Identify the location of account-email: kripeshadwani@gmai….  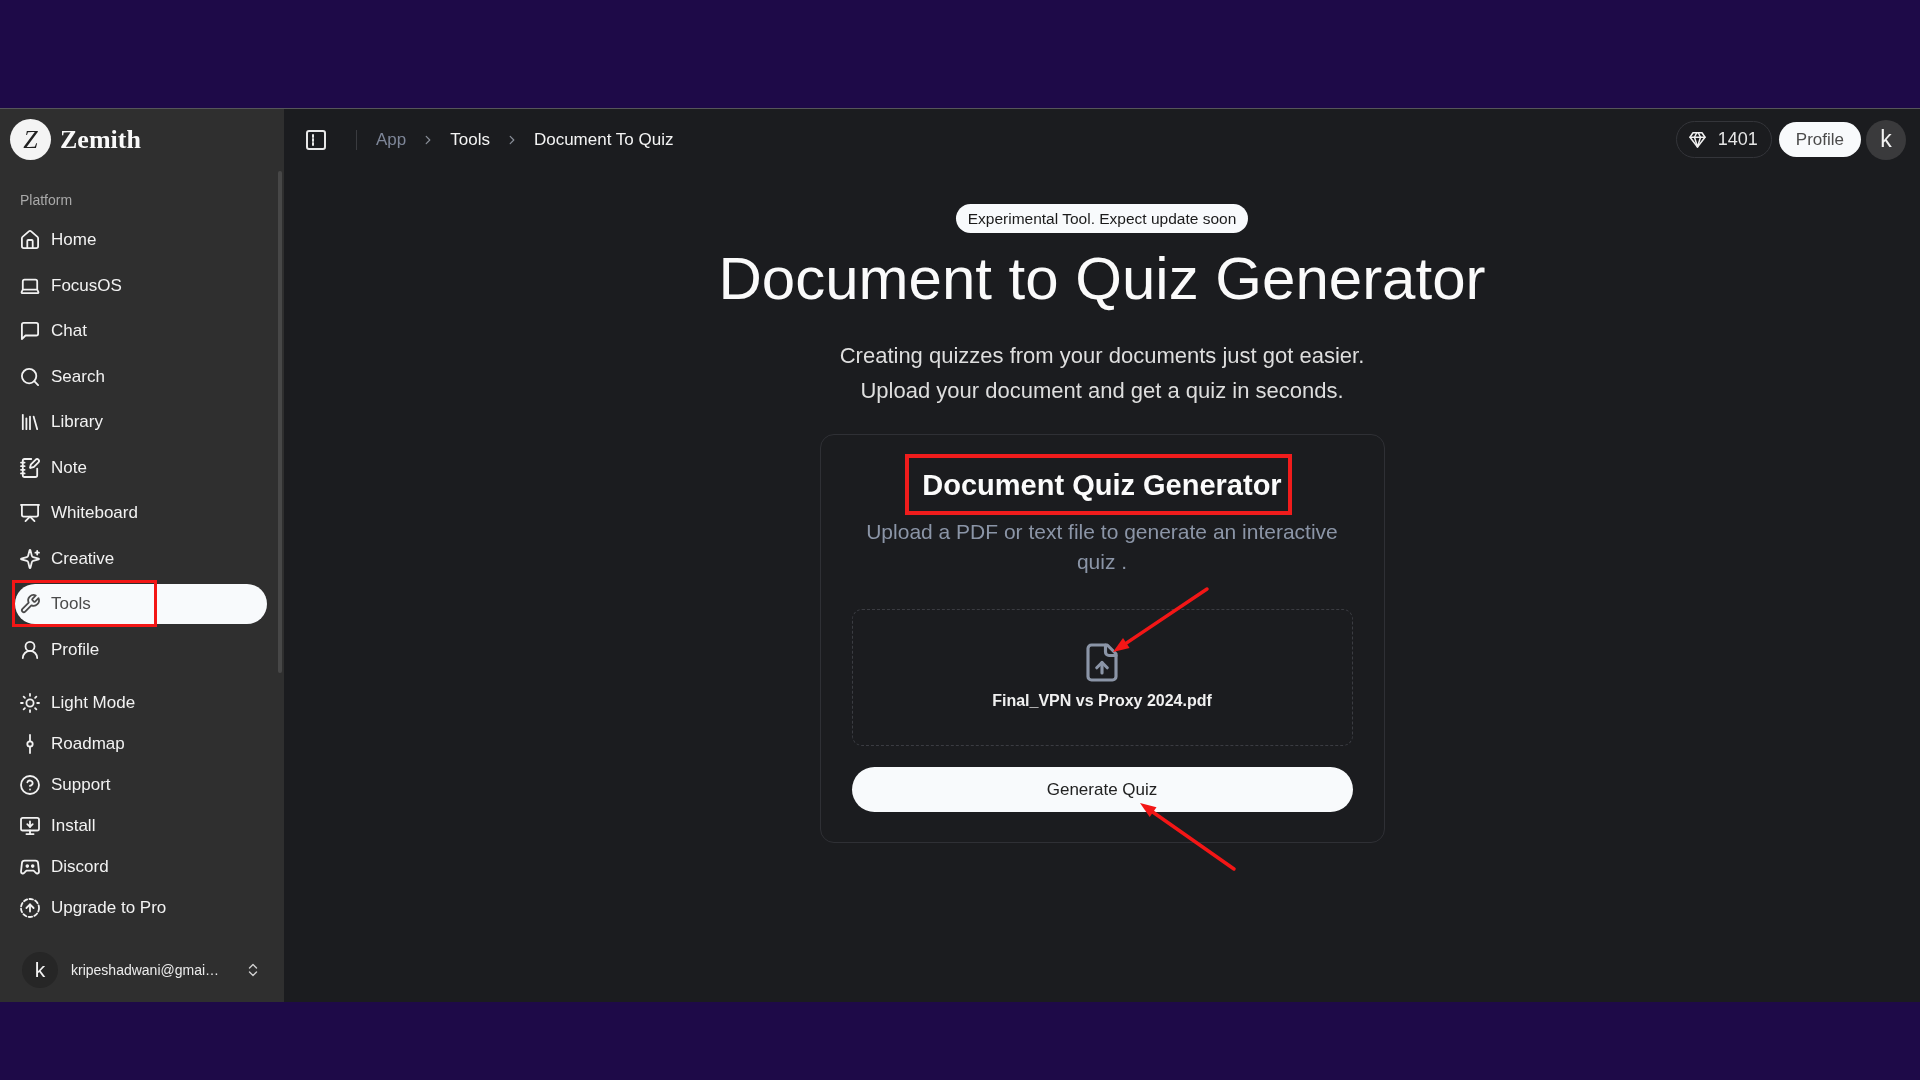
(145, 970).